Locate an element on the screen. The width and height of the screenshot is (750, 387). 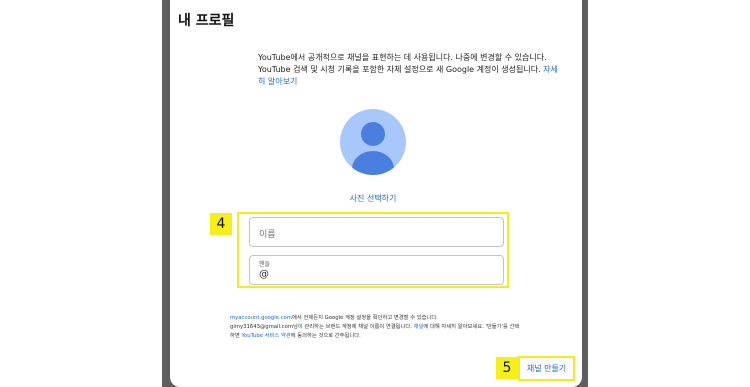
name-placeholder: 이름 is located at coordinates (267, 235).